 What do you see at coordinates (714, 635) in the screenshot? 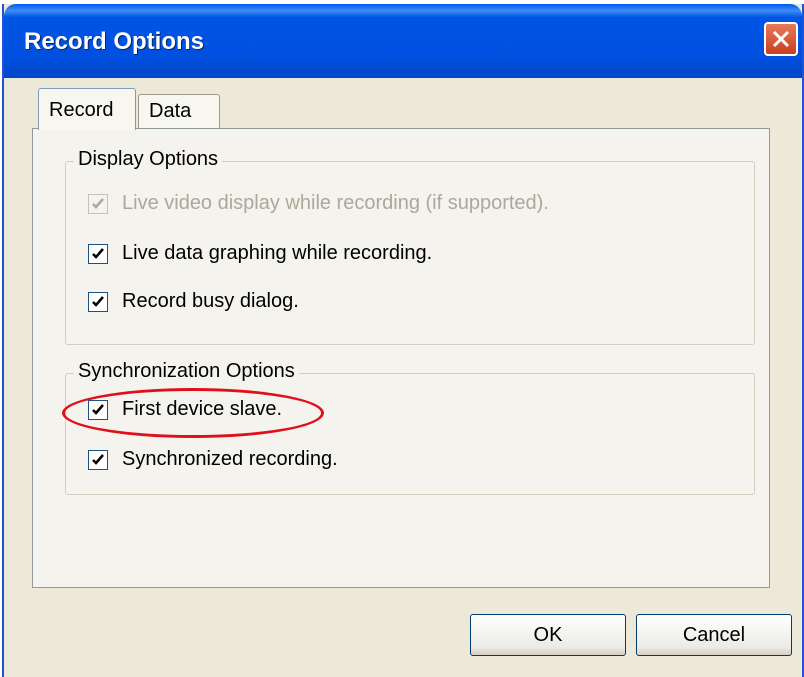
I see `cancel-button: Cancel` at bounding box center [714, 635].